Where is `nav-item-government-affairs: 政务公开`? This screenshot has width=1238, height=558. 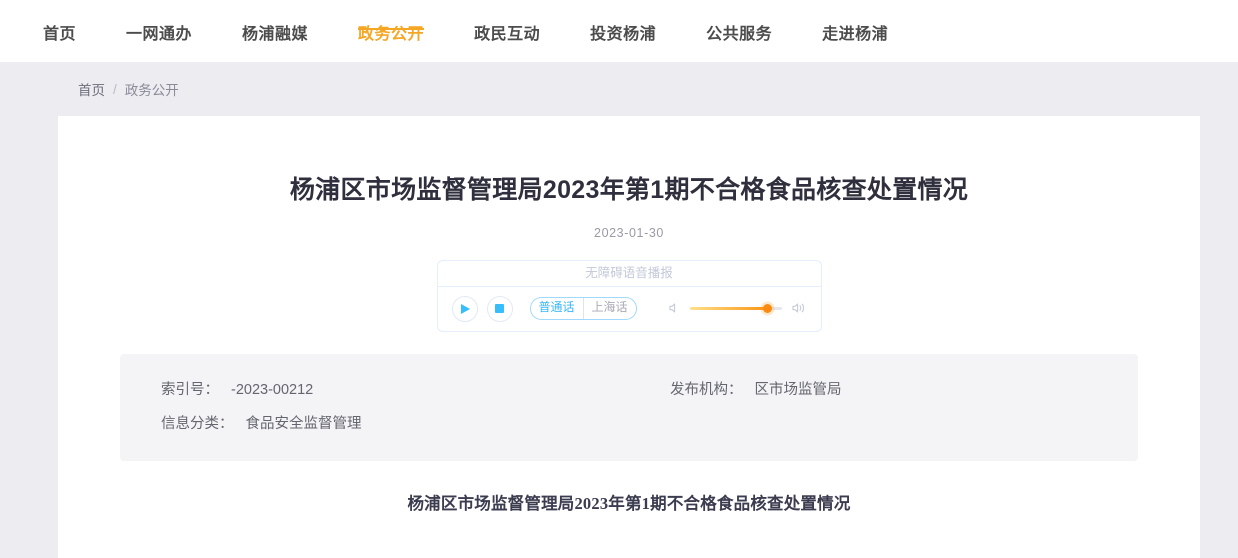
nav-item-government-affairs: 政务公开 is located at coordinates (391, 22).